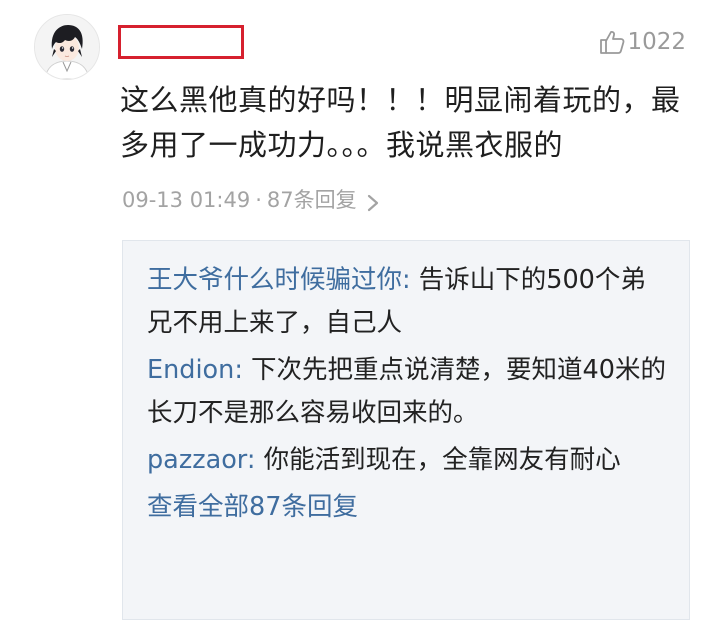 This screenshot has height=623, width=720. I want to click on reply-count-link: 87条回复, so click(312, 200).